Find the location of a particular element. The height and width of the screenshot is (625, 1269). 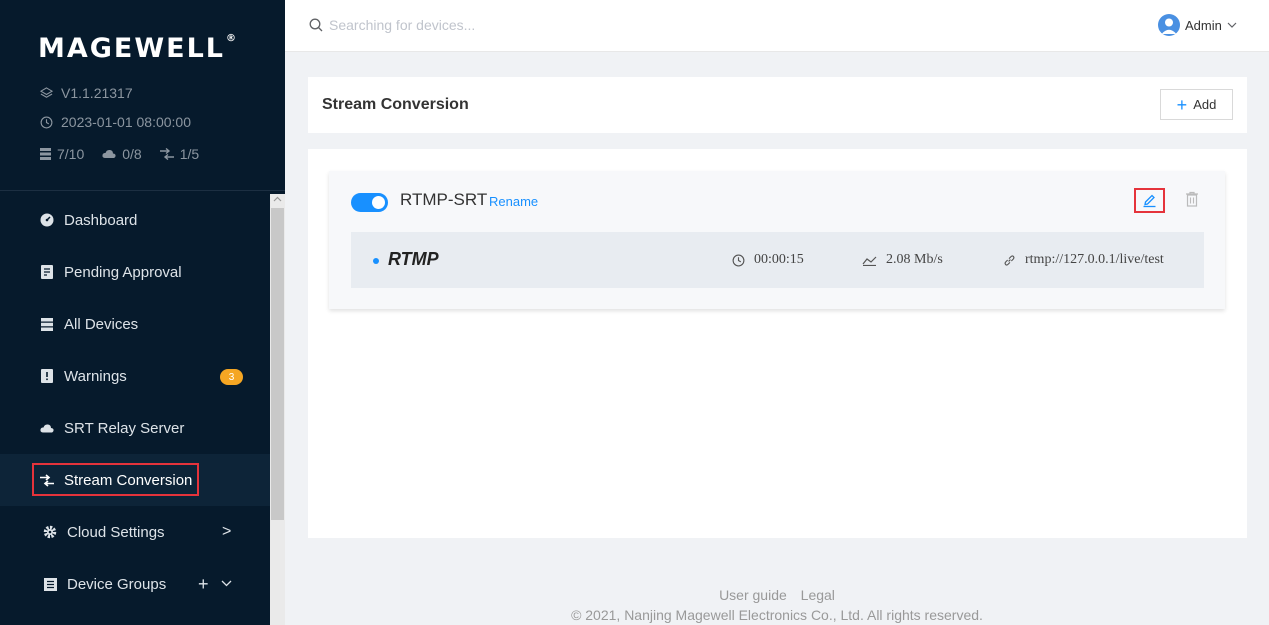

add-button: + Add is located at coordinates (1196, 104).